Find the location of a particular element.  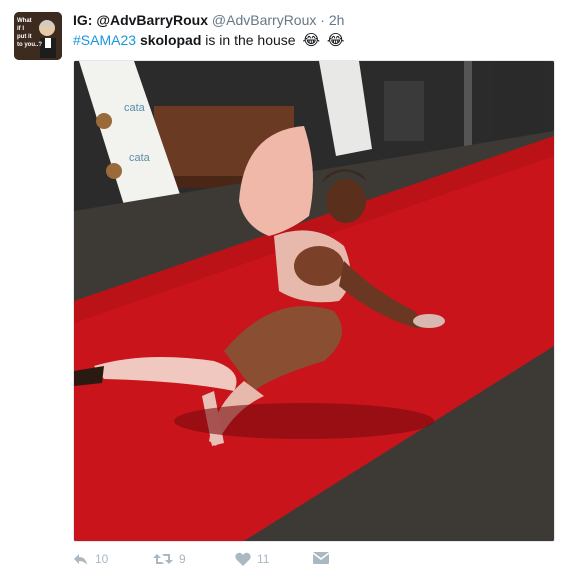

reply-button: 10 is located at coordinates (90, 559).